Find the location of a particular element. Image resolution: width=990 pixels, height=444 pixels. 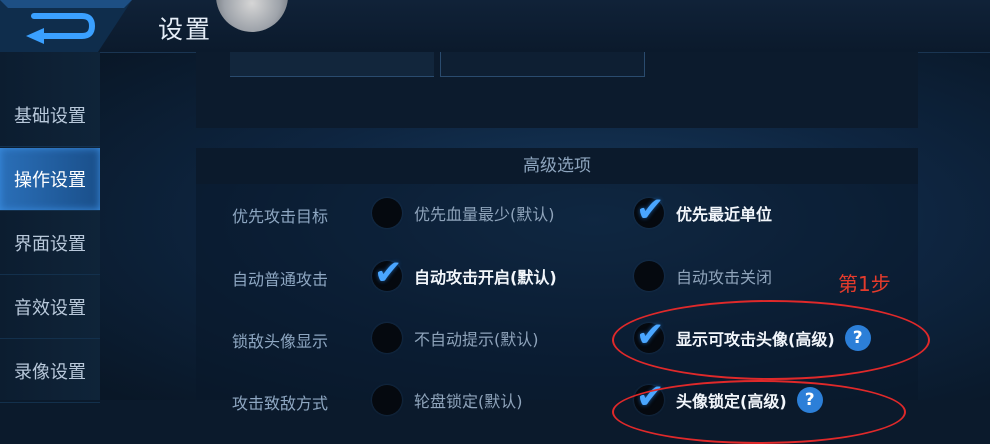

option-label: 轮盘锁定(默认) is located at coordinates (468, 401).